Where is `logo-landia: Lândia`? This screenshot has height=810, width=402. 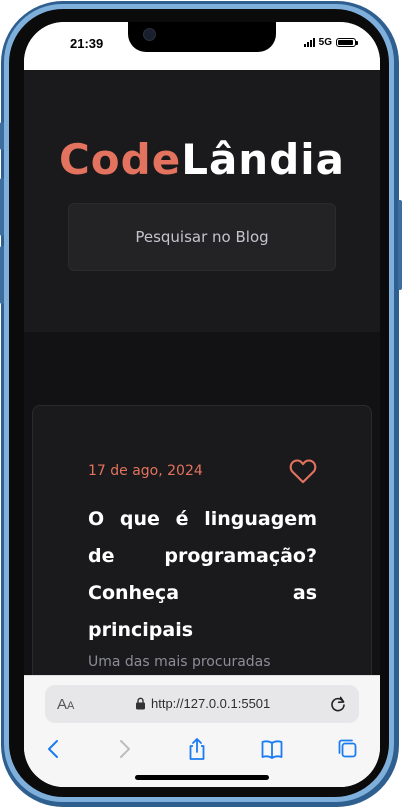 logo-landia: Lândia is located at coordinates (263, 159).